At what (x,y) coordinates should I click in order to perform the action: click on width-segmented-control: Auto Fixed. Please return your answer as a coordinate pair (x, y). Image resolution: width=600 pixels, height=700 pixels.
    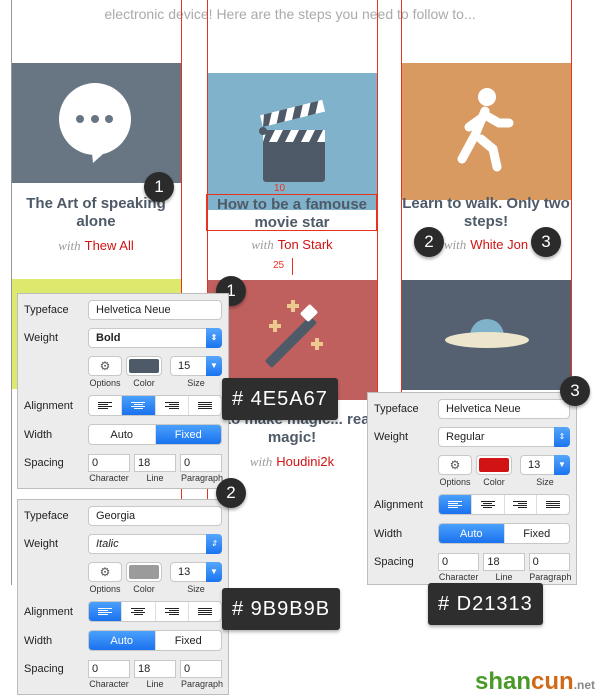
    Looking at the image, I should click on (155, 640).